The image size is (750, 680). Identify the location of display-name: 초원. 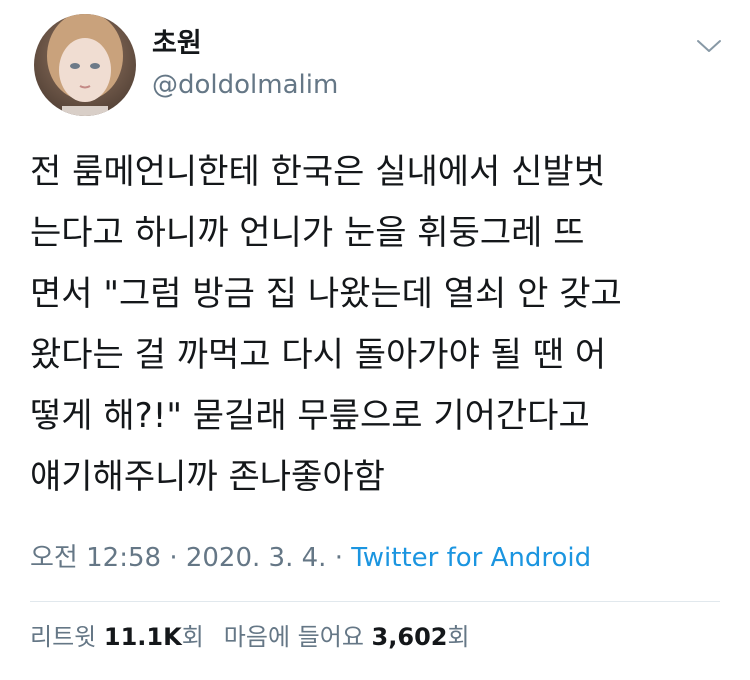
(177, 43).